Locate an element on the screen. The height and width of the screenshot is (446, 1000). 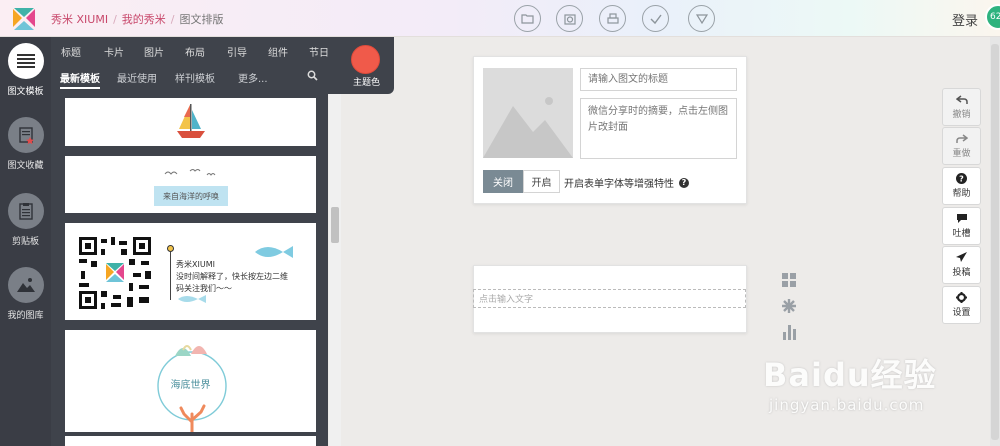
template-card-qrcode: 秀米XIUMI 没时间解释了，快长按左边二维 码关注我们～～ is located at coordinates (190, 271).